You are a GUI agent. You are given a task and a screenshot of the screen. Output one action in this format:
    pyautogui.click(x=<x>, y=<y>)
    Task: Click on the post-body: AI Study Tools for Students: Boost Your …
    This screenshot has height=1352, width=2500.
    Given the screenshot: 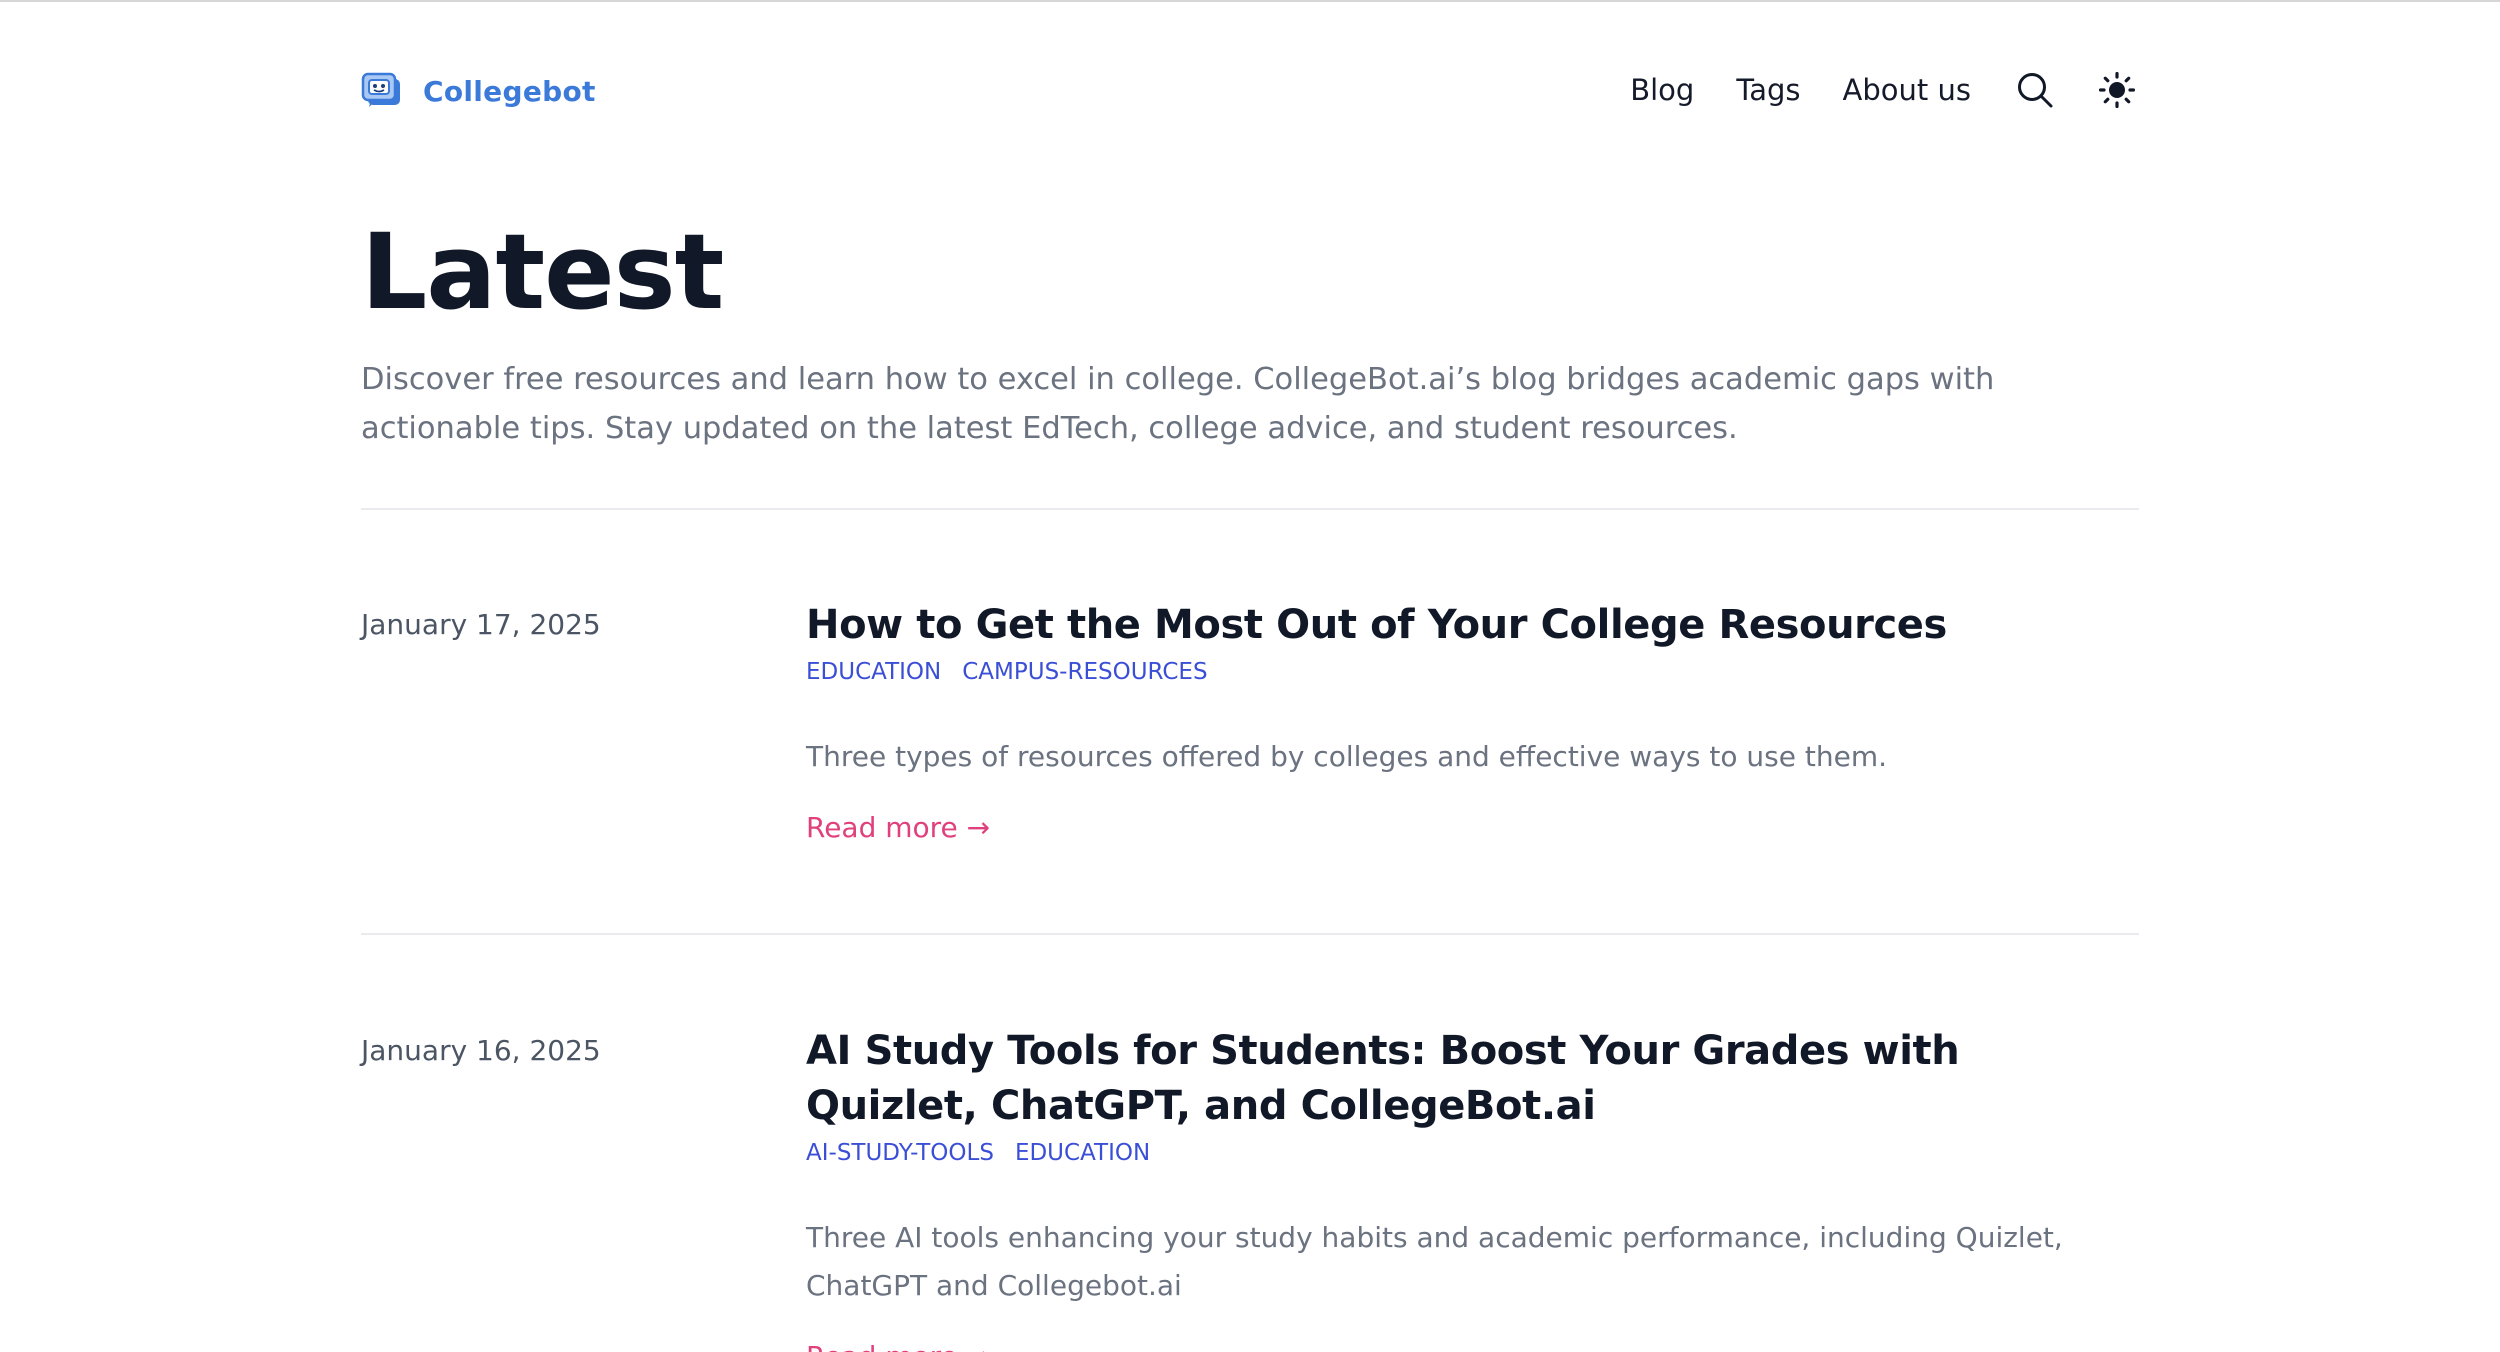 What is the action you would take?
    pyautogui.click(x=1472, y=1188)
    